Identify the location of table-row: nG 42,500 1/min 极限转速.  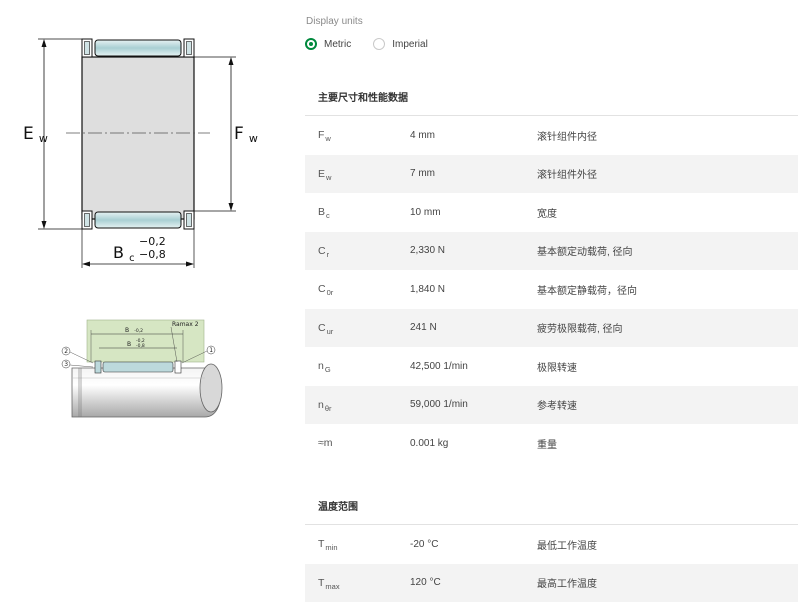
(551, 366).